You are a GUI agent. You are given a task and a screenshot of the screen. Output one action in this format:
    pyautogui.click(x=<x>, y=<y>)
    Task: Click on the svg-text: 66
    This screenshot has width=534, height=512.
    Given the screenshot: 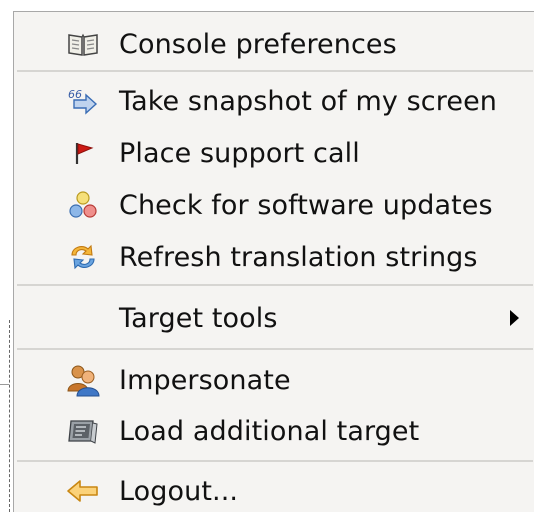 What is the action you would take?
    pyautogui.click(x=75, y=94)
    